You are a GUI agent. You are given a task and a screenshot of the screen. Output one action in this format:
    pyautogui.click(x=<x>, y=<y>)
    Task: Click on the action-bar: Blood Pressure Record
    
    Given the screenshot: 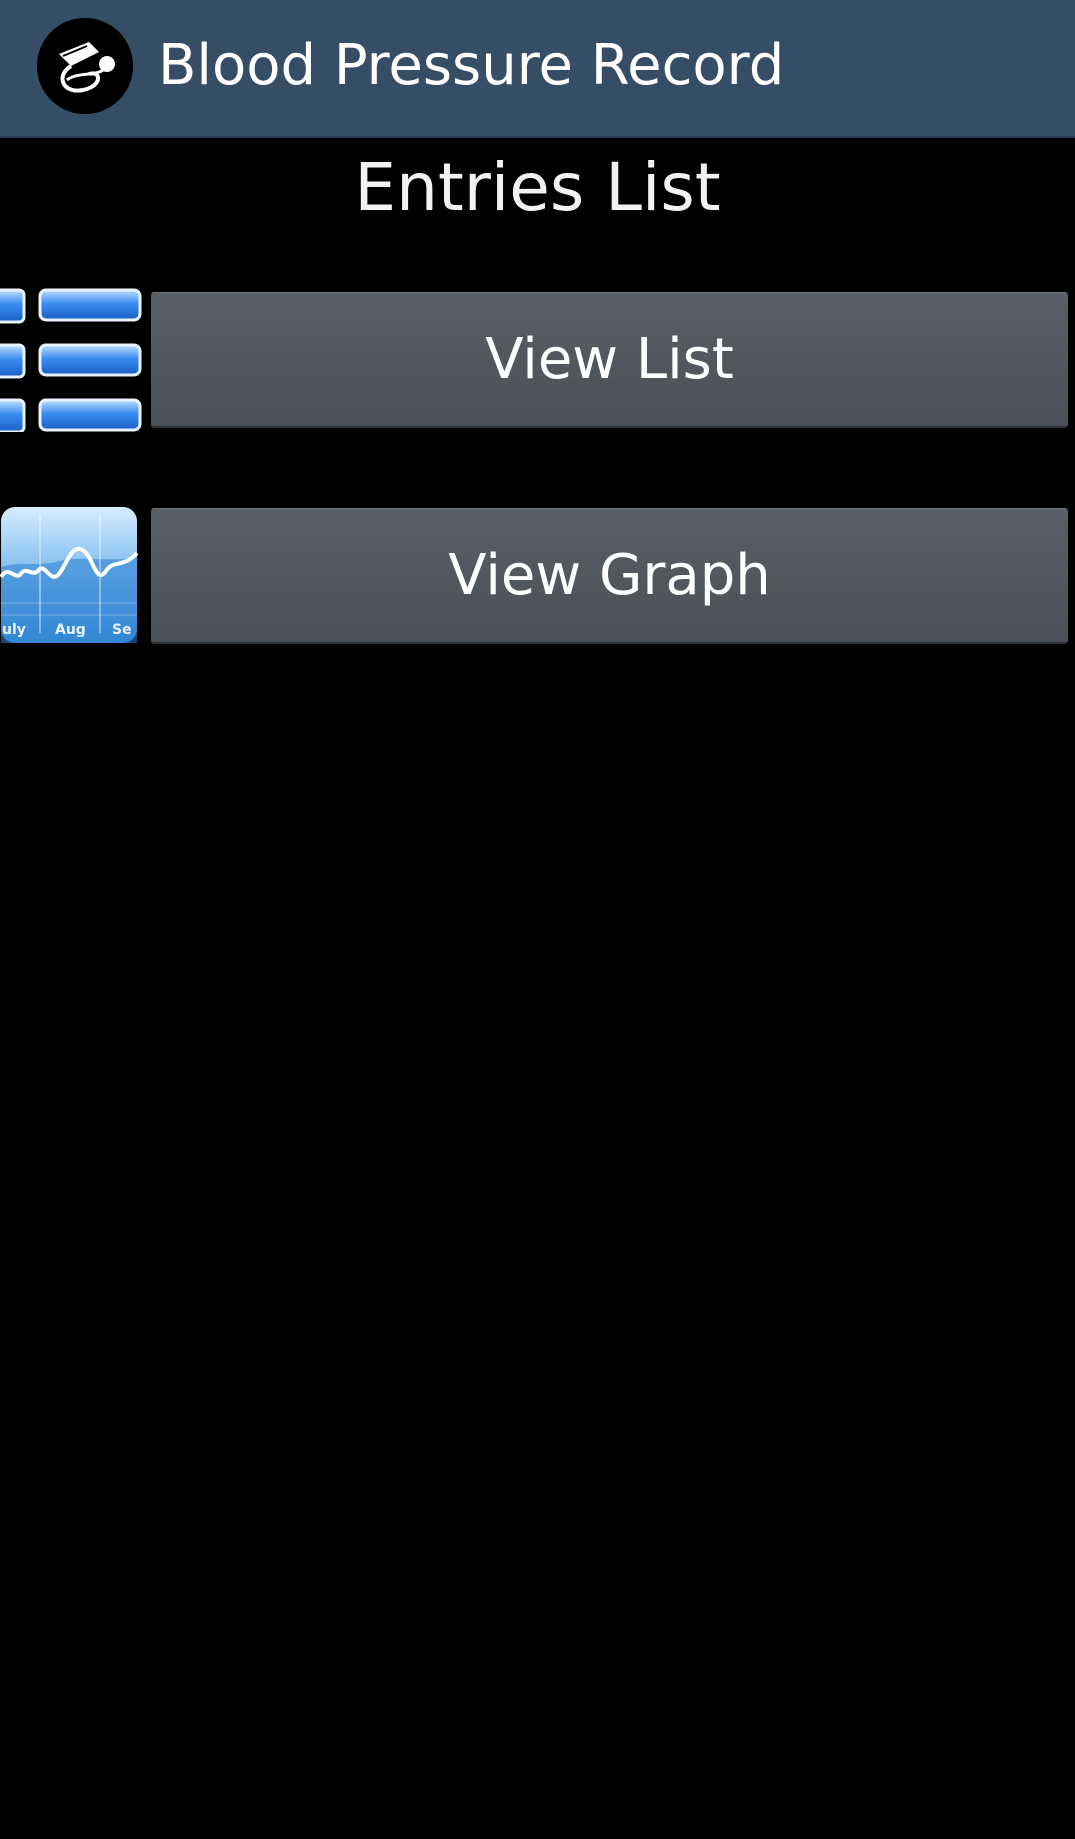 What is the action you would take?
    pyautogui.click(x=537, y=69)
    